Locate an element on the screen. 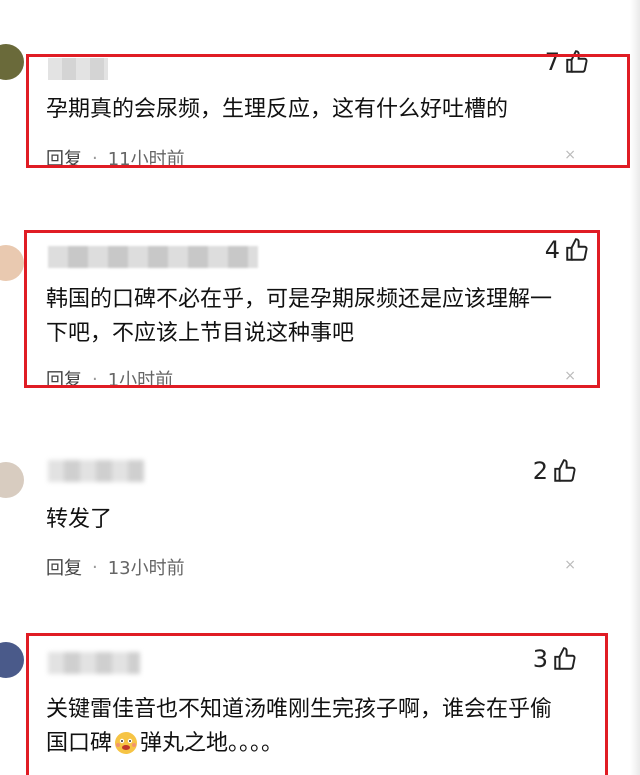 Image resolution: width=640 pixels, height=775 pixels. scrollbar is located at coordinates (635, 387).